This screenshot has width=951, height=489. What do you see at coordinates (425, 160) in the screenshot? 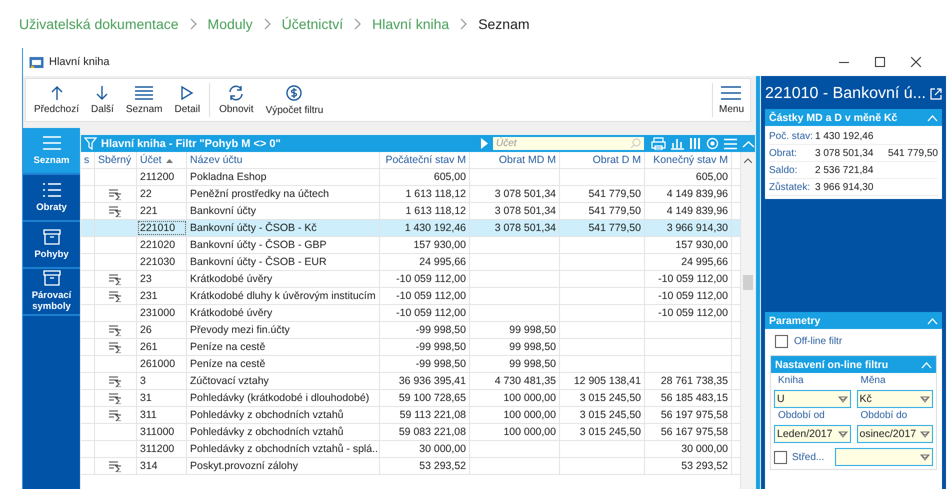
I see `column-header: Počáteční stav M` at bounding box center [425, 160].